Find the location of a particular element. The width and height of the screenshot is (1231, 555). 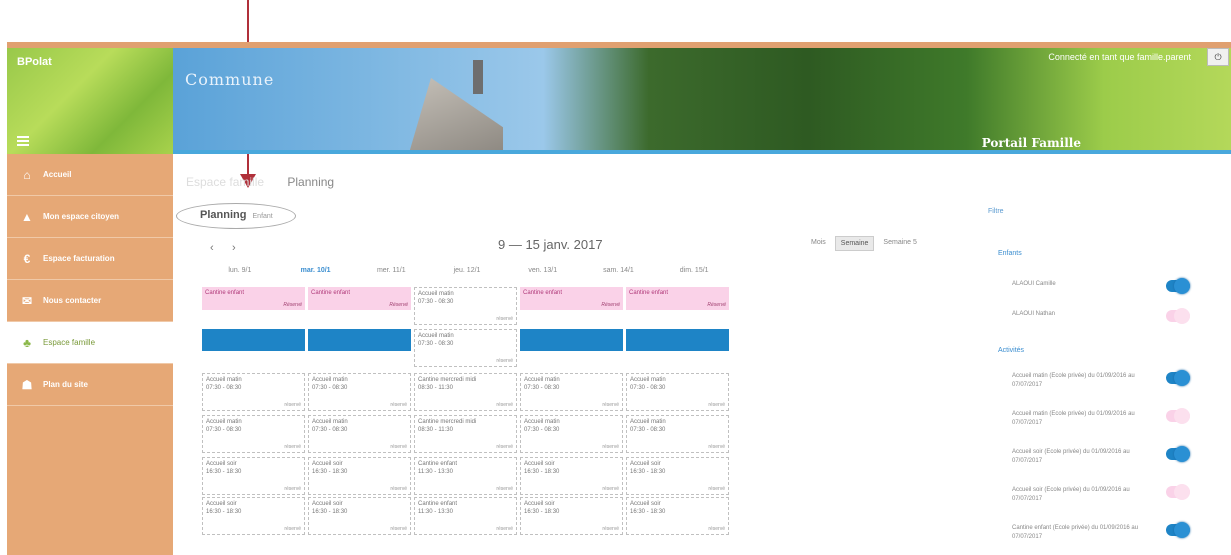

sitemap-icon: ☗ is located at coordinates (27, 384).